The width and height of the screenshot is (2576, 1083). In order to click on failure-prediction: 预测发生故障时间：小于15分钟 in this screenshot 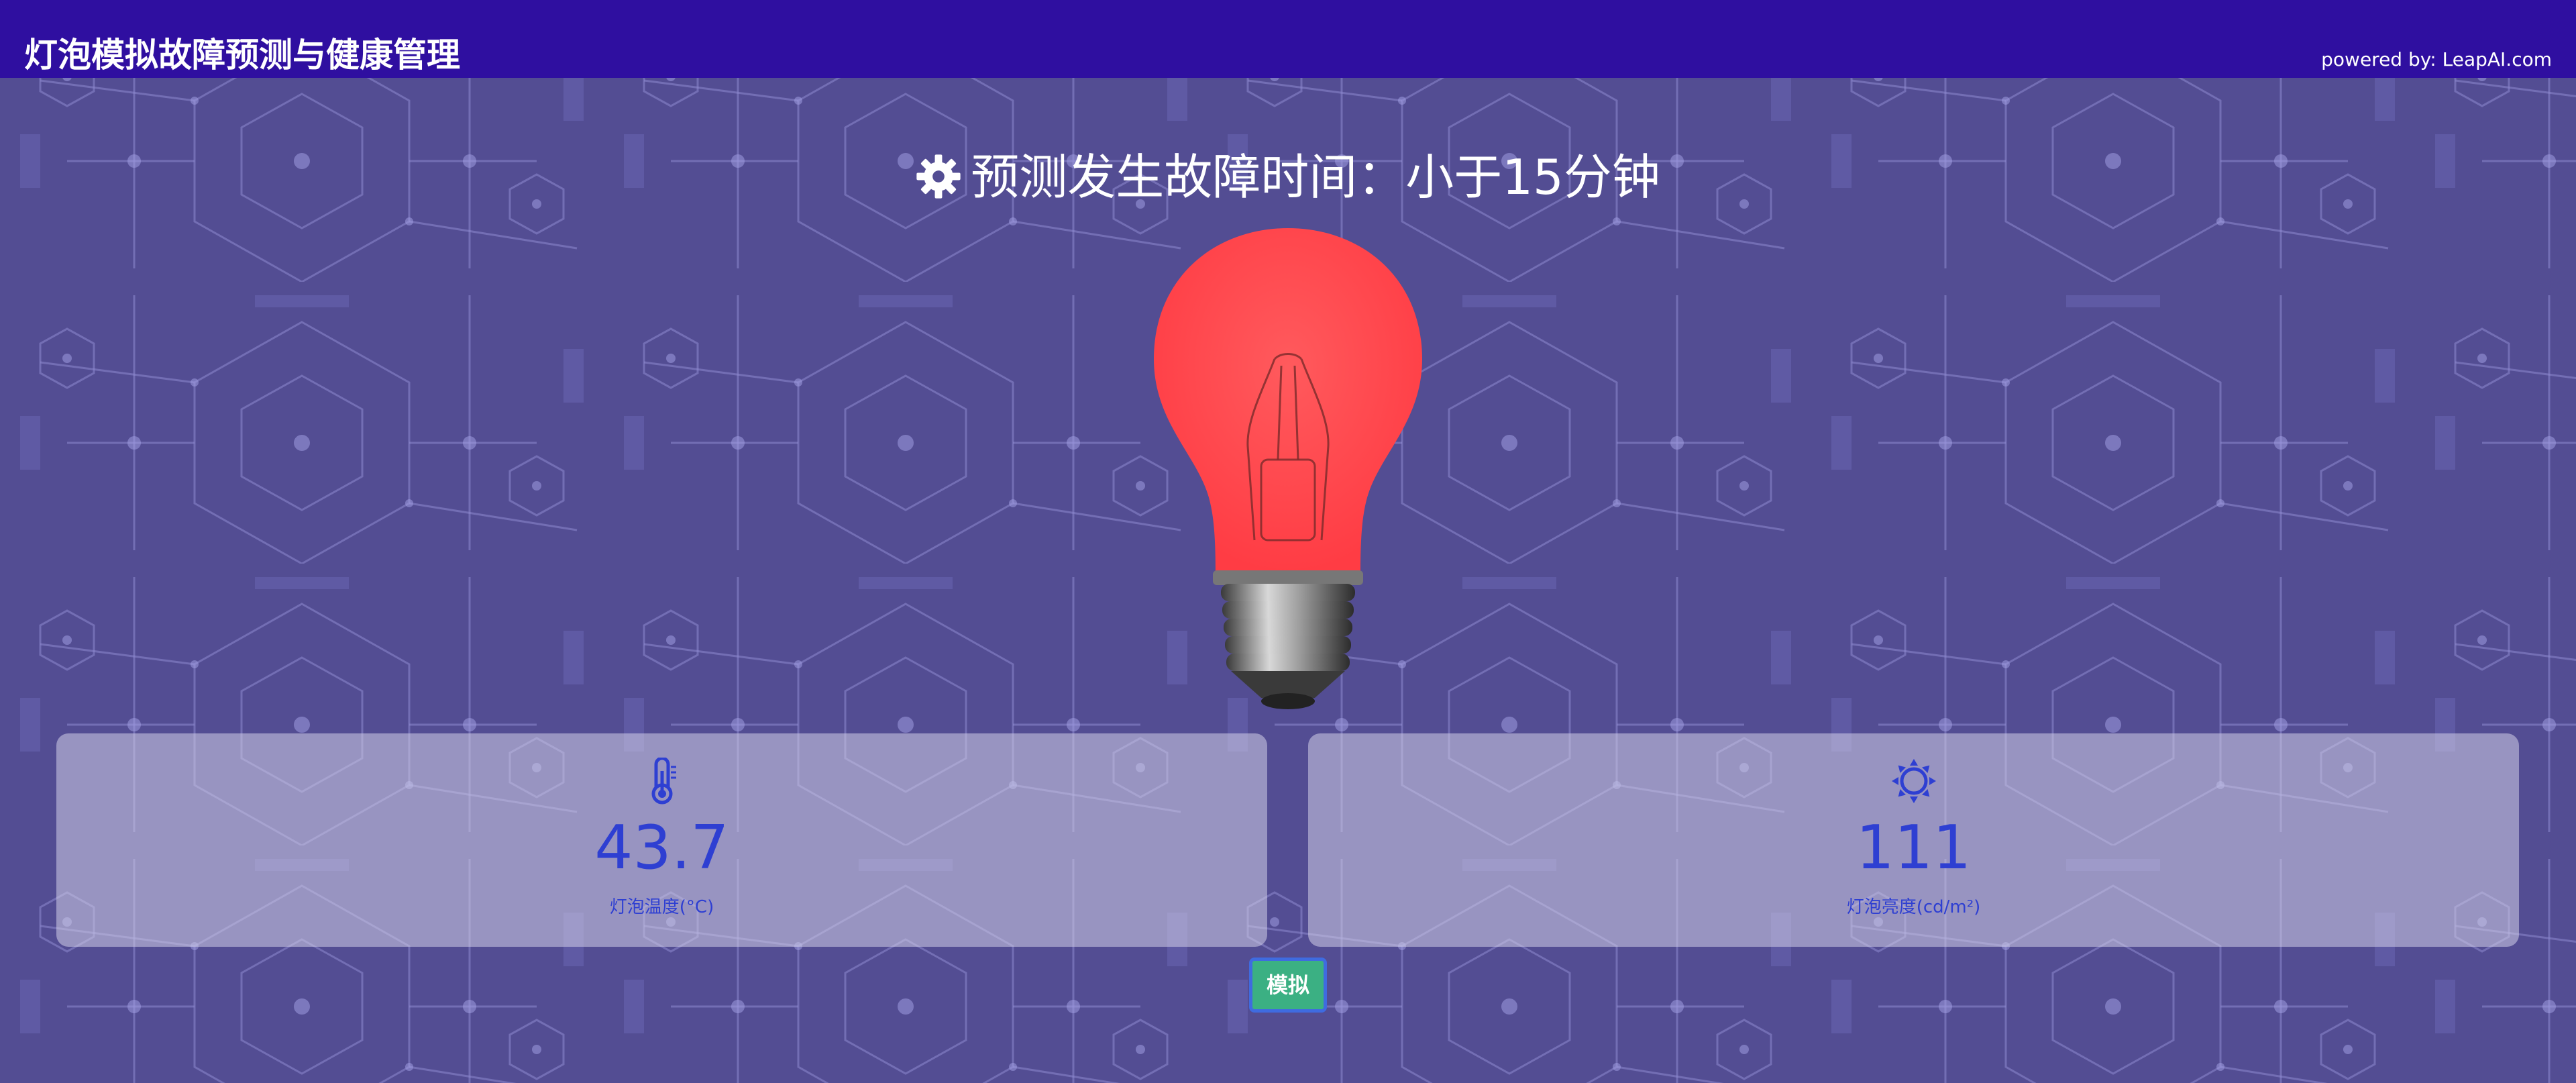, I will do `click(1288, 173)`.